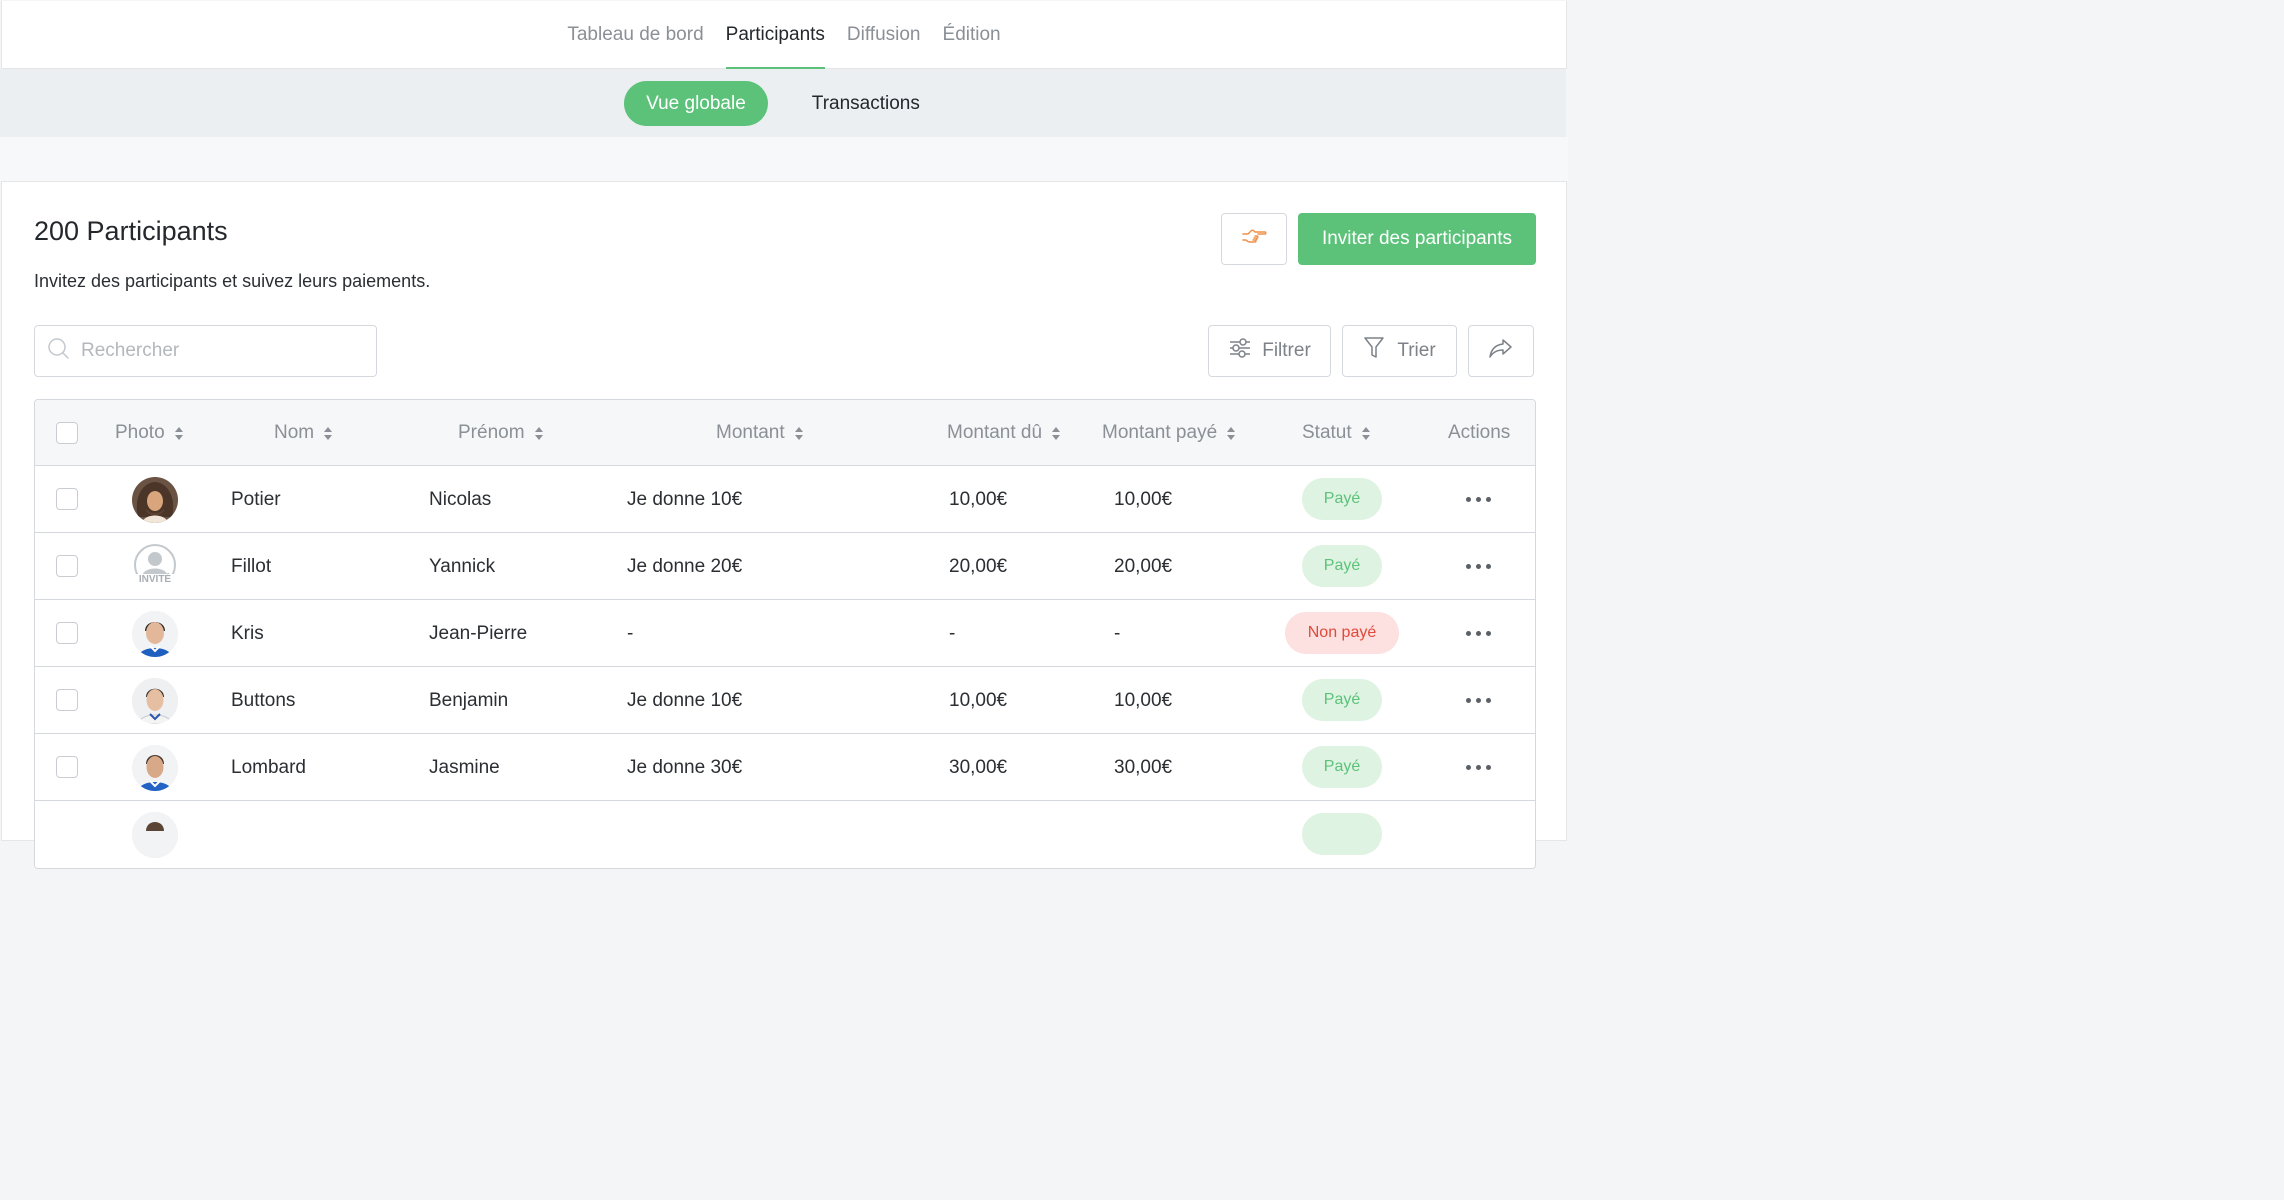 Image resolution: width=2284 pixels, height=1200 pixels. I want to click on cell-montant-paye: 20,00€, so click(1143, 566).